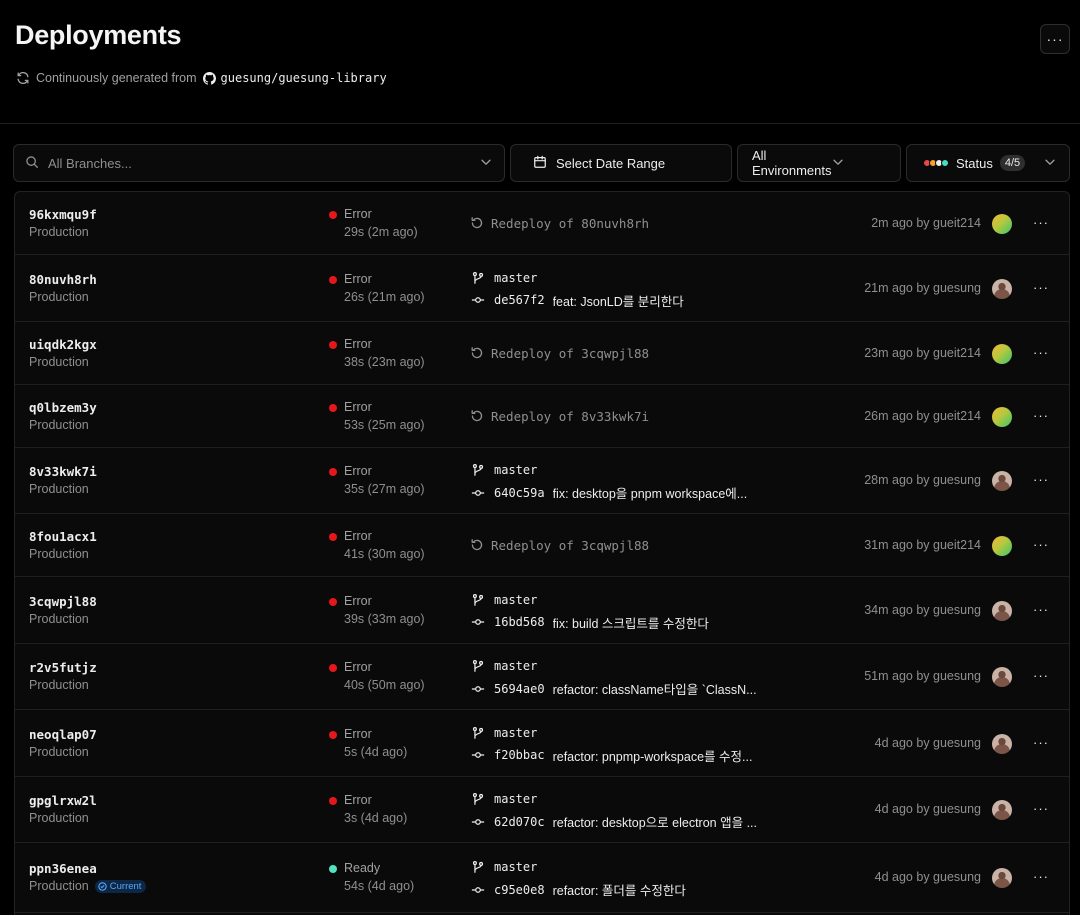  What do you see at coordinates (63, 667) in the screenshot?
I see `deployment-id: r2v5futjz` at bounding box center [63, 667].